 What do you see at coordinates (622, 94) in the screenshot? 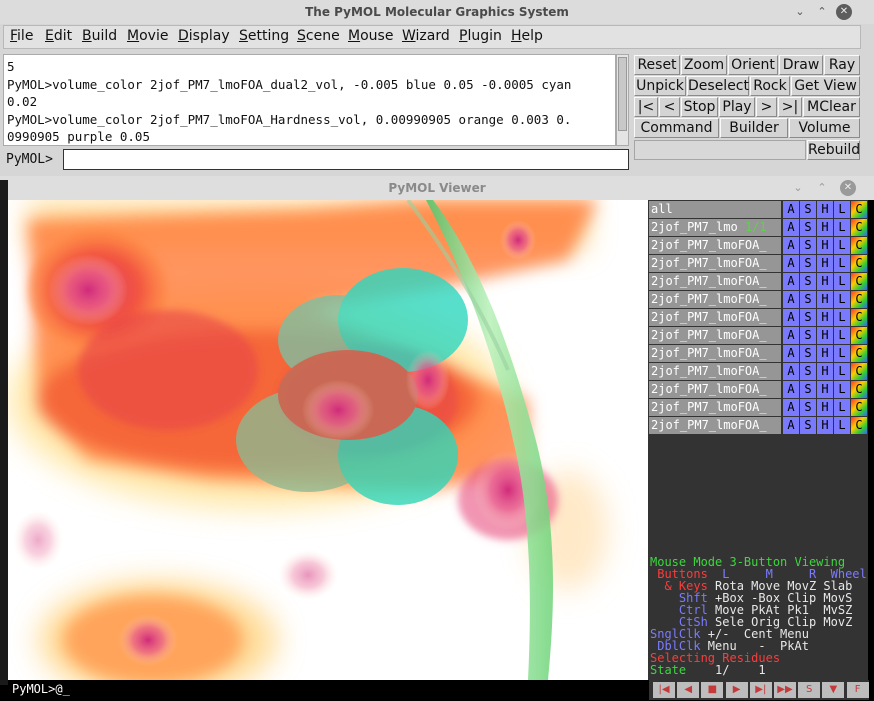
I see `scrollbar-thumb` at bounding box center [622, 94].